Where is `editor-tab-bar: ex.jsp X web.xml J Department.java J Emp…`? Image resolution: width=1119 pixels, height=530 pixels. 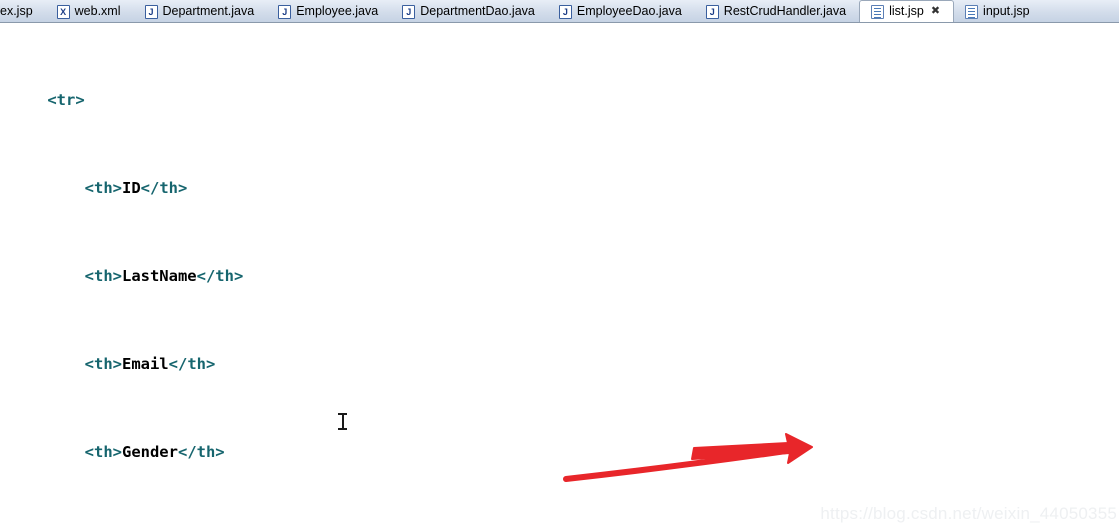 editor-tab-bar: ex.jsp X web.xml J Department.java J Emp… is located at coordinates (559, 11).